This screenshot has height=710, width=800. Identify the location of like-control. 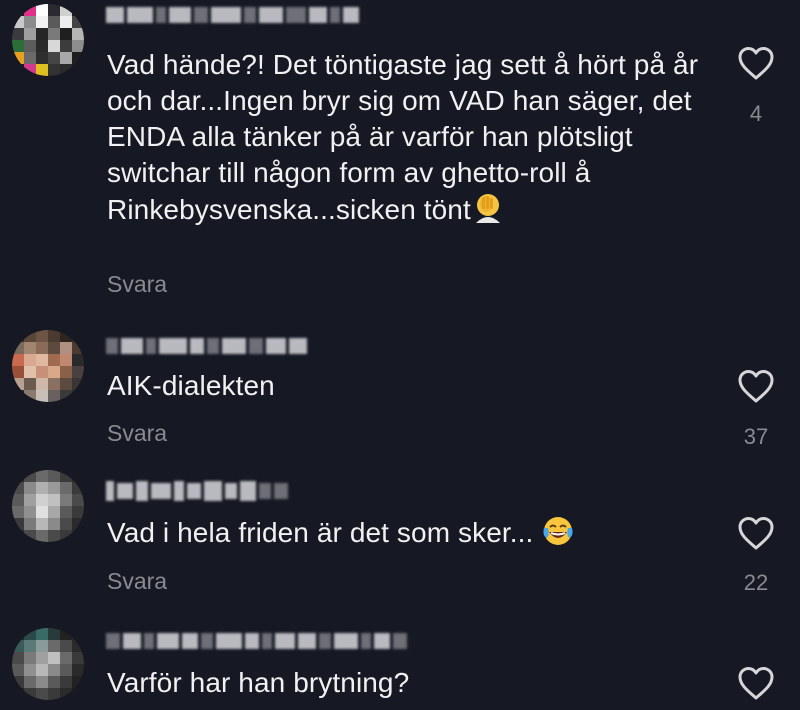
(756, 685).